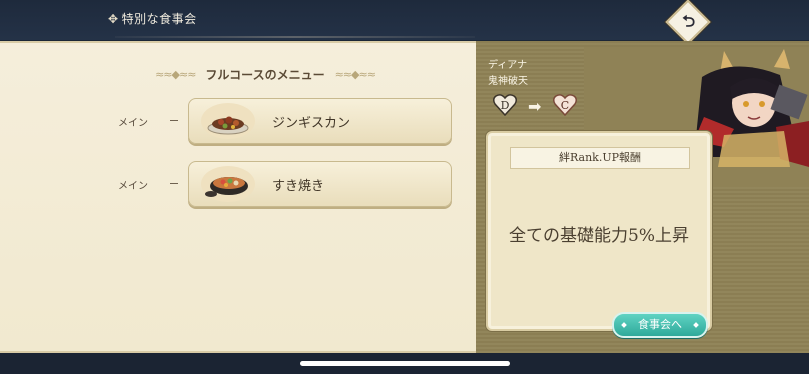 The width and height of the screenshot is (809, 374). Describe the element at coordinates (355, 74) in the screenshot. I see `right-flourish-icon: ≈≈◆≈≈` at that location.